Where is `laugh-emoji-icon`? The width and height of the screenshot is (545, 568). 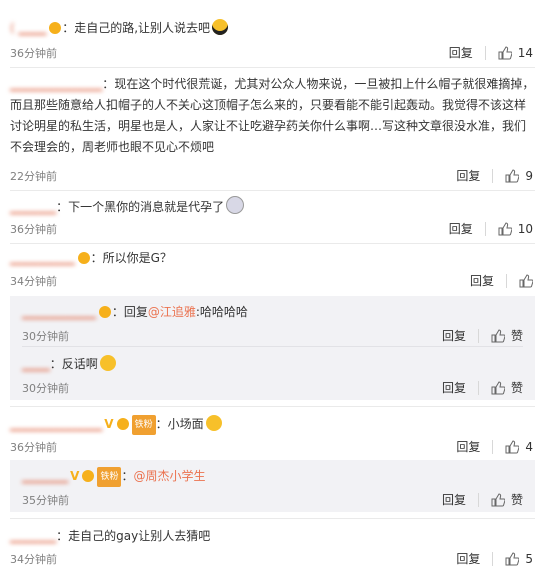
laugh-emoji-icon is located at coordinates (107, 363).